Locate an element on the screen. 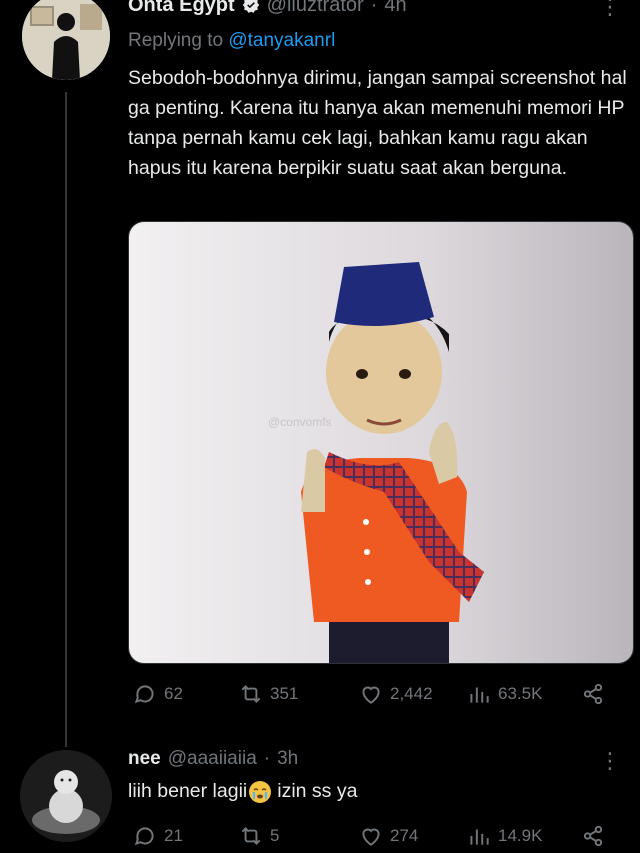  reply-author-handle: @aaaiiaiia is located at coordinates (212, 759).